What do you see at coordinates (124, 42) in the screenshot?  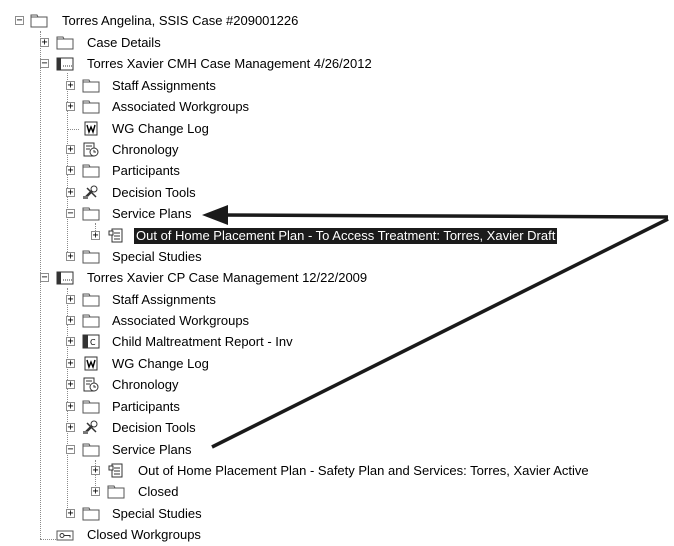 I see `tree-node-label: Case Details` at bounding box center [124, 42].